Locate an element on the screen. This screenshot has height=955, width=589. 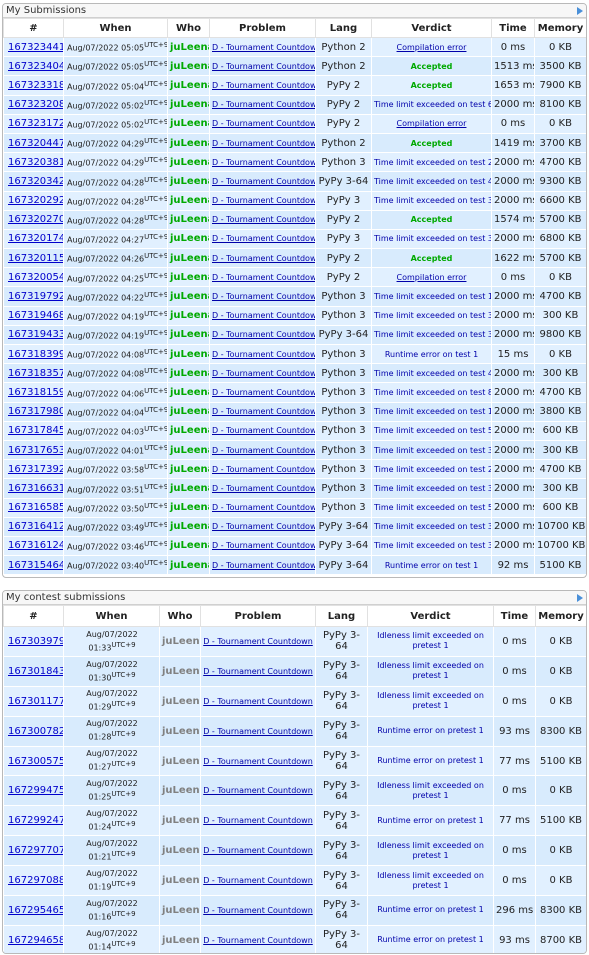
submission-id-link: 167318357 is located at coordinates (35, 373).